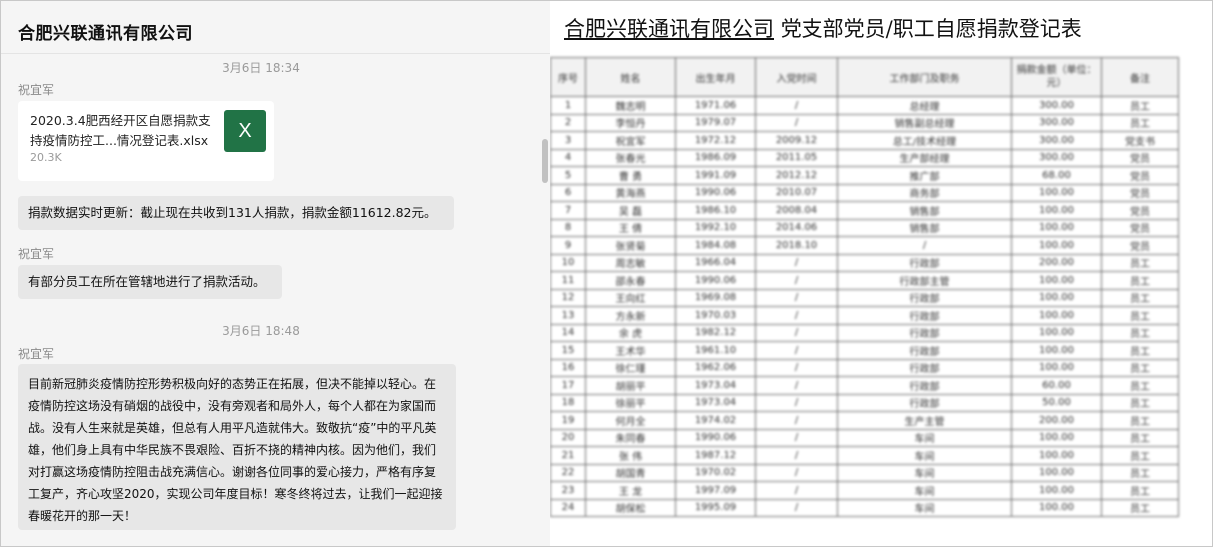  I want to click on message-bubble: 捐款数据实时更新：截止现在共收到131人捐款，捐款金额11612.82元。, so click(236, 213).